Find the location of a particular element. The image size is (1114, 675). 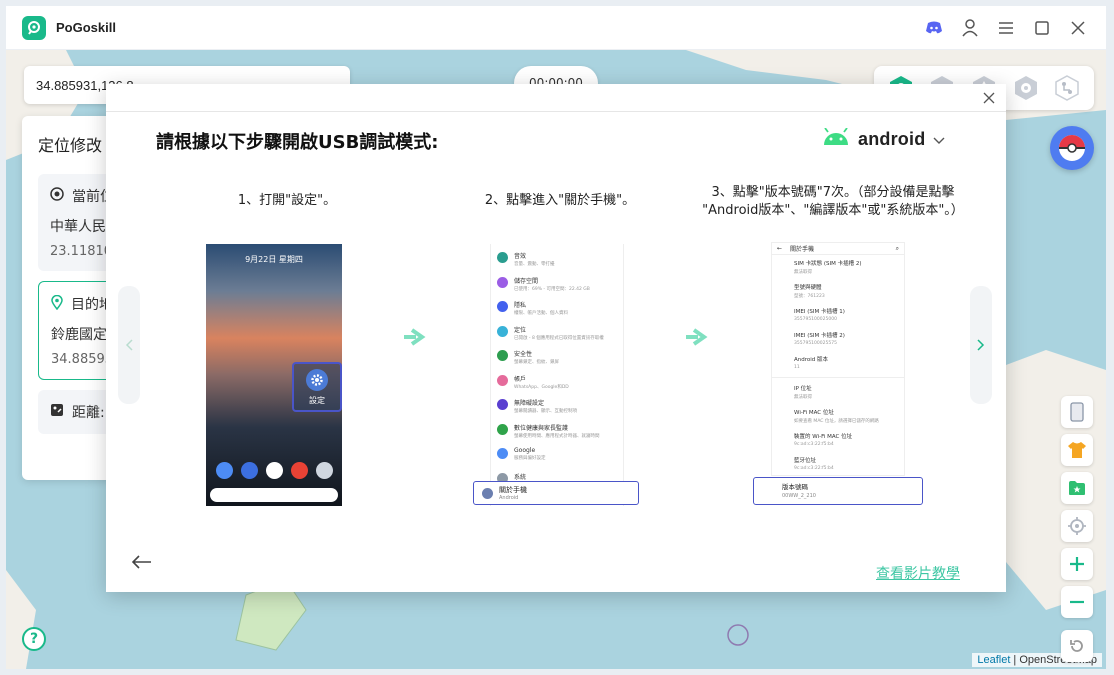

chevron-down-icon is located at coordinates (939, 139).